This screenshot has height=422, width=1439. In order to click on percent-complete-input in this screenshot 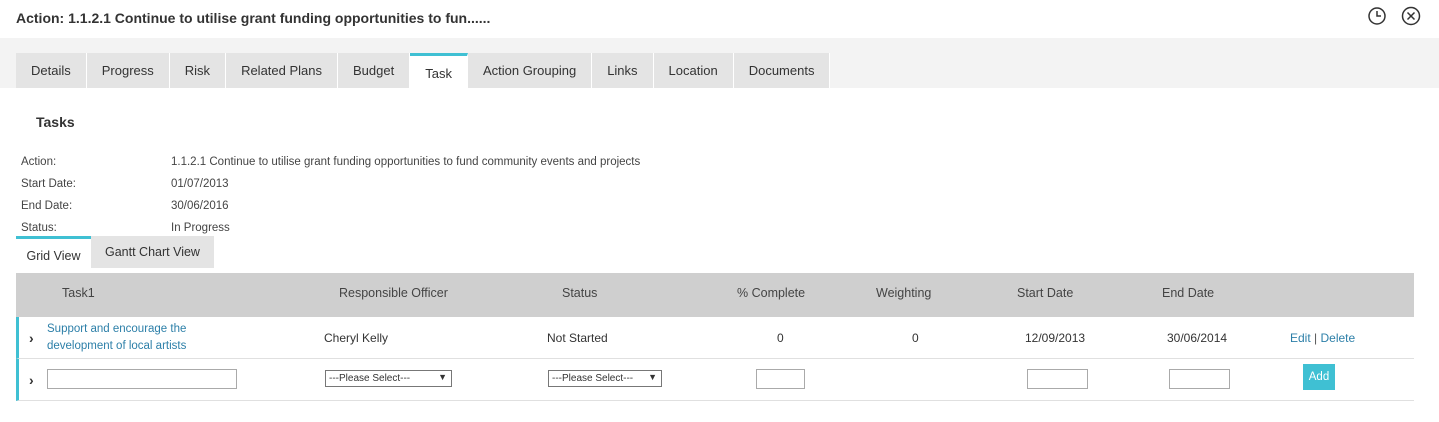, I will do `click(780, 379)`.